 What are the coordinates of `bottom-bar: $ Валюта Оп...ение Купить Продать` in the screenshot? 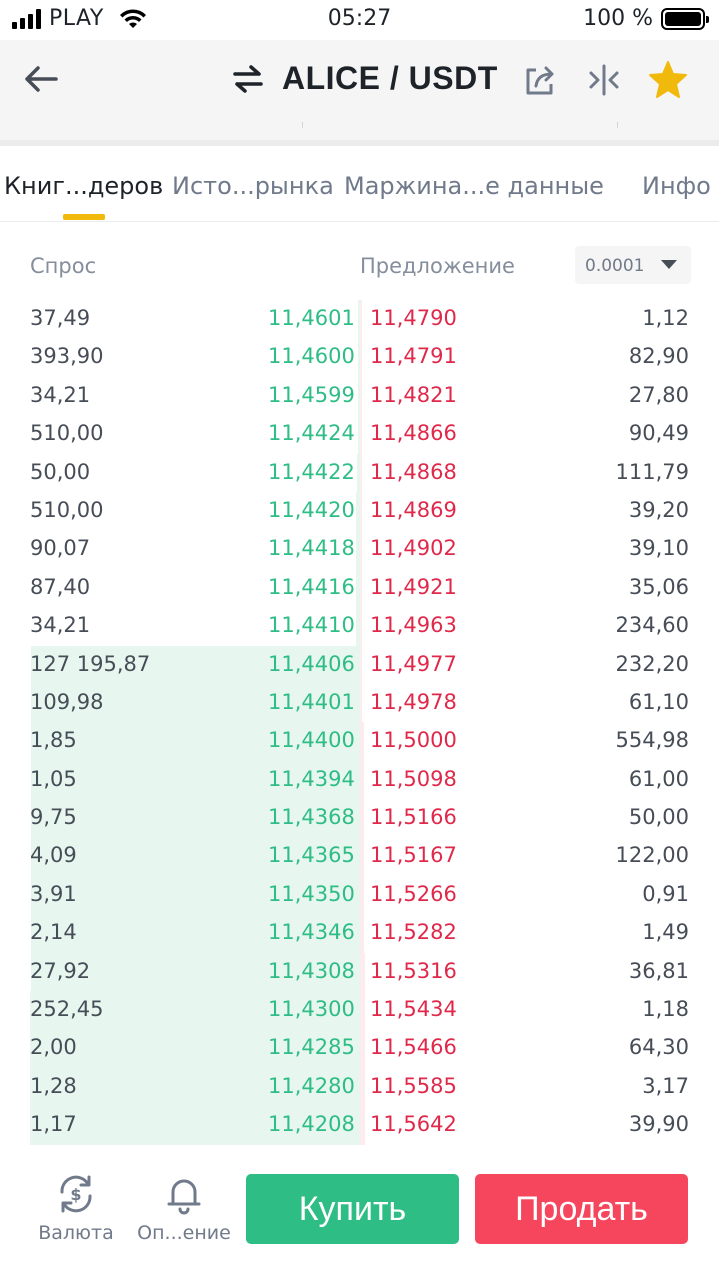 It's located at (359, 1220).